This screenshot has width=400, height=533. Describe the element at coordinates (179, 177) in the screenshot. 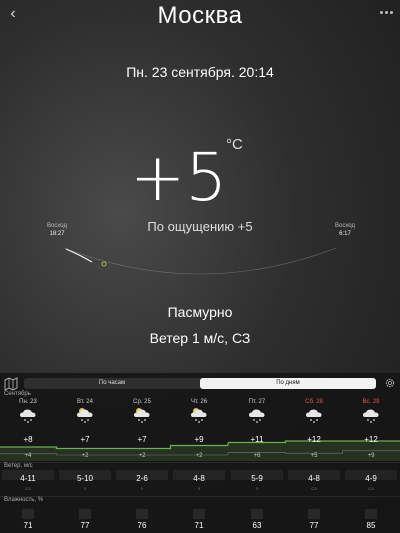

I see `current-temperature: +5` at that location.